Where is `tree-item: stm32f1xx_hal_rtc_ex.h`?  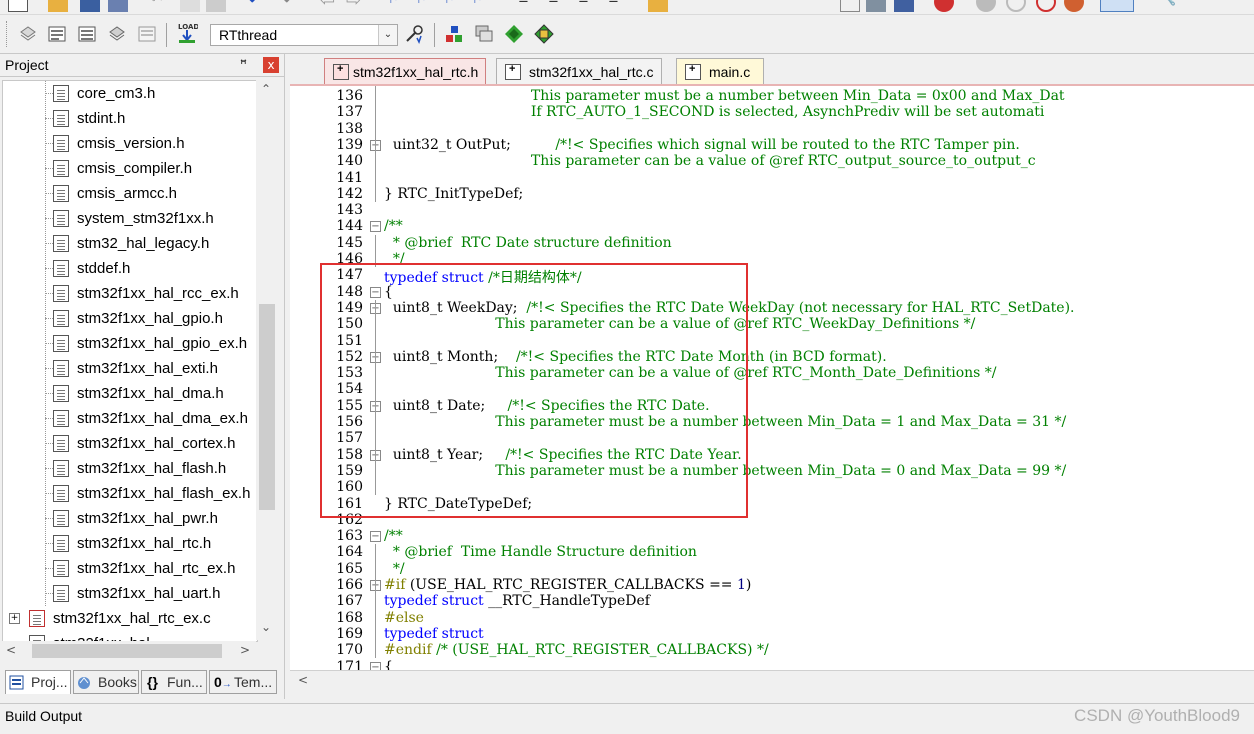
tree-item: stm32f1xx_hal_rtc_ex.h is located at coordinates (130, 568).